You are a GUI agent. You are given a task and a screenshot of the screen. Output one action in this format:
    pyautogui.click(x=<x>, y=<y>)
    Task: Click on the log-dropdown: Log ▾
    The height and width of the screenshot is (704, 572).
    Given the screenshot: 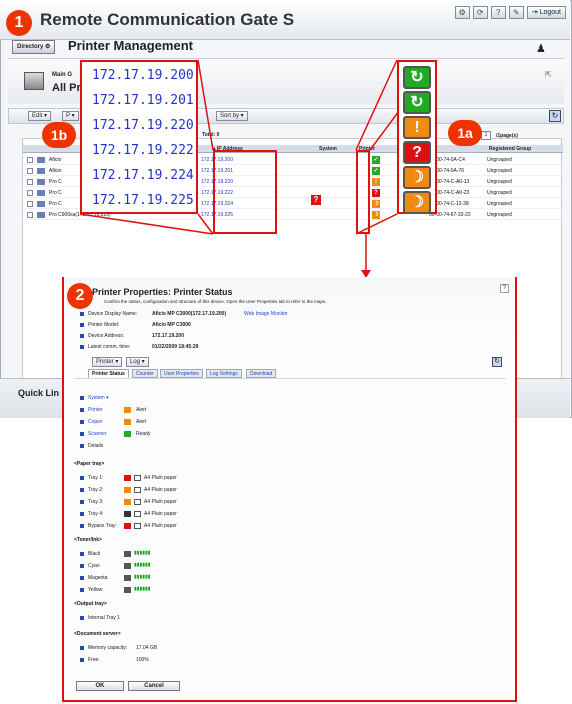 What is the action you would take?
    pyautogui.click(x=137, y=362)
    